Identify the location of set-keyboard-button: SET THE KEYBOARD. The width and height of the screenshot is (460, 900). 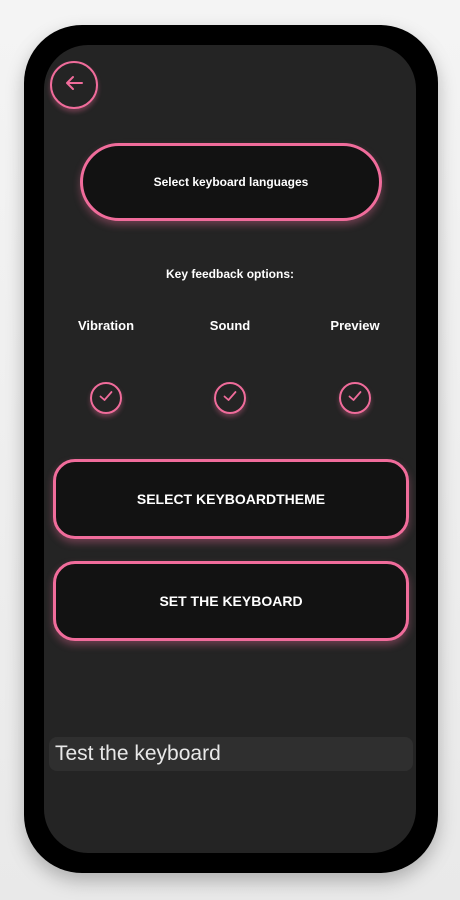
(231, 601).